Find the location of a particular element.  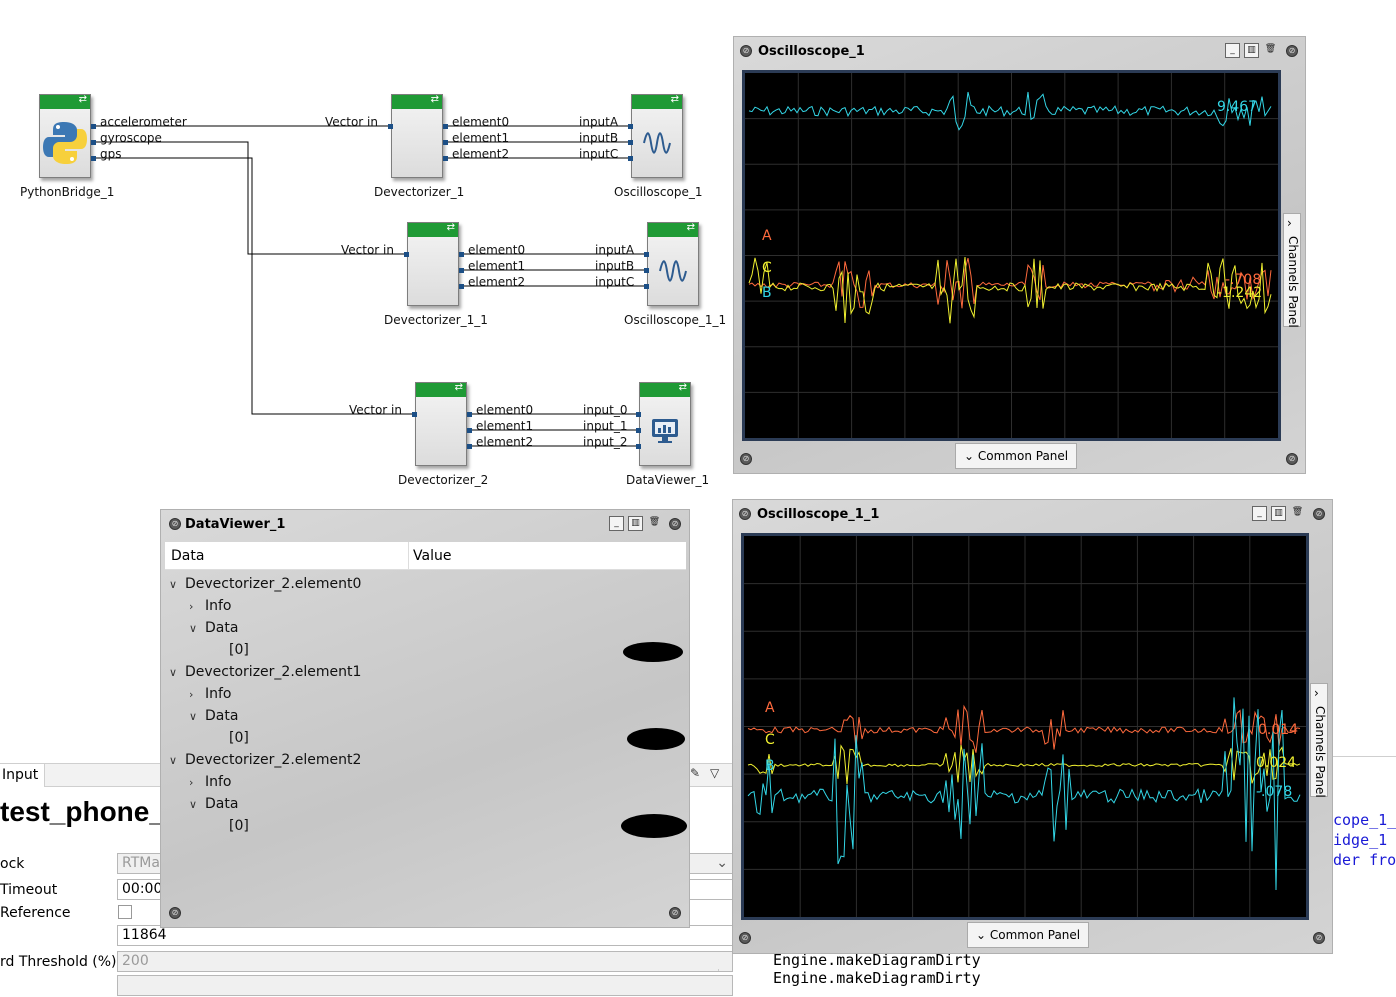

spinner-arrows-icon: ▲▼ is located at coordinates (725, 970).